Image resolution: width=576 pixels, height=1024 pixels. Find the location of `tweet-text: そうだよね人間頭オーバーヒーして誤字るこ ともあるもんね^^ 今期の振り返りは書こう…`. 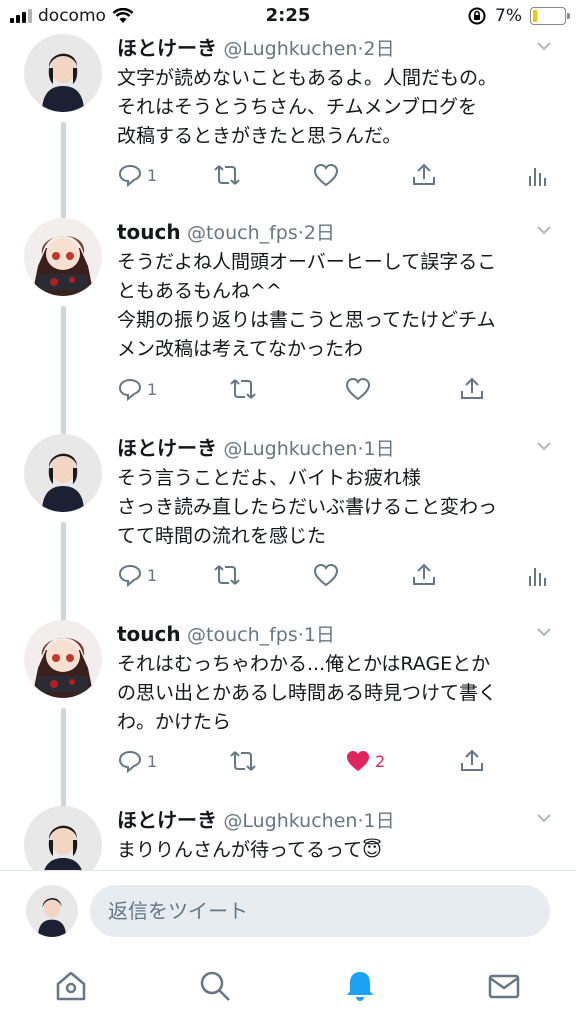

tweet-text: そうだよね人間頭オーバーヒーして誤字るこ ともあるもんね^^ 今期の振り返りは書こう… is located at coordinates (307, 305).